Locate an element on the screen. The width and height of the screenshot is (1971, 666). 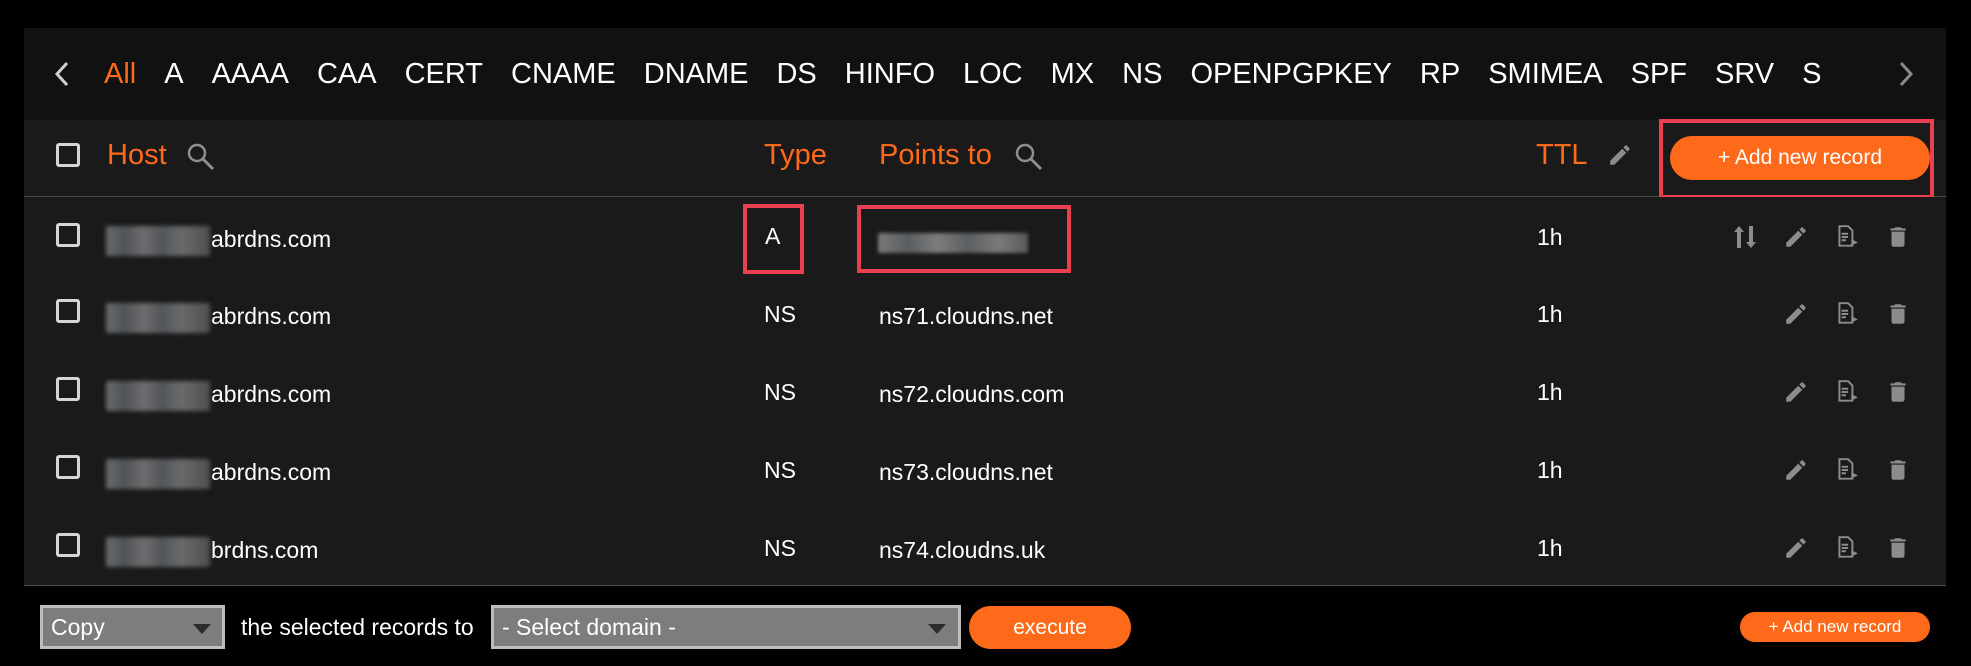
points-to-cell: ns74.cloudns.uk is located at coordinates (962, 550).